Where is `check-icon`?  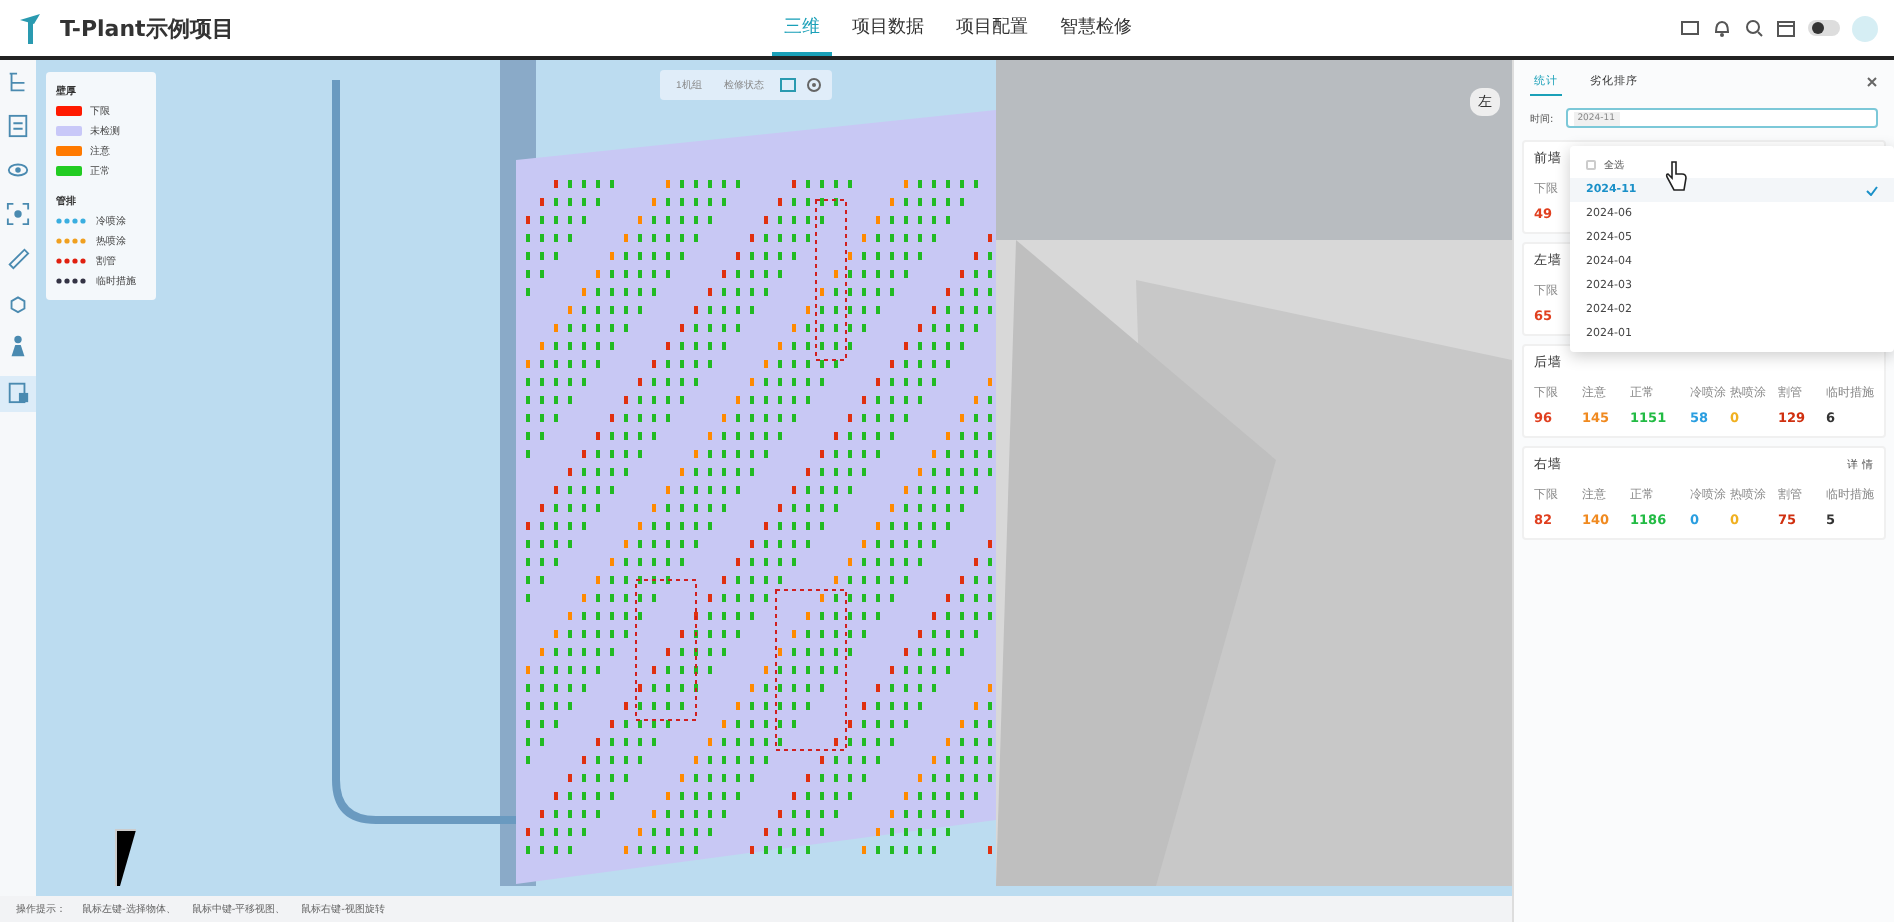 check-icon is located at coordinates (1872, 190).